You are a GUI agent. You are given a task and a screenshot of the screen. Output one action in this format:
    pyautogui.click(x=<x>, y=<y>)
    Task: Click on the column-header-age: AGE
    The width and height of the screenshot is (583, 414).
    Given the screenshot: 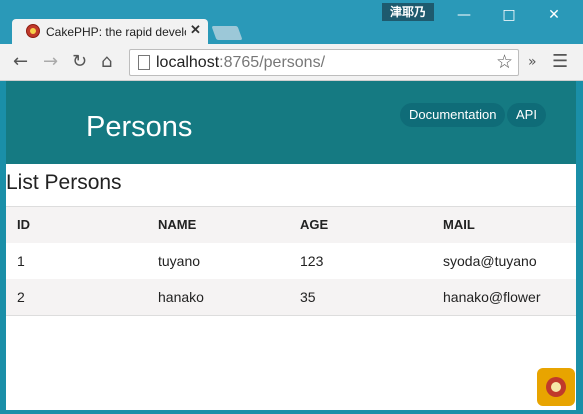 What is the action you would take?
    pyautogui.click(x=314, y=225)
    